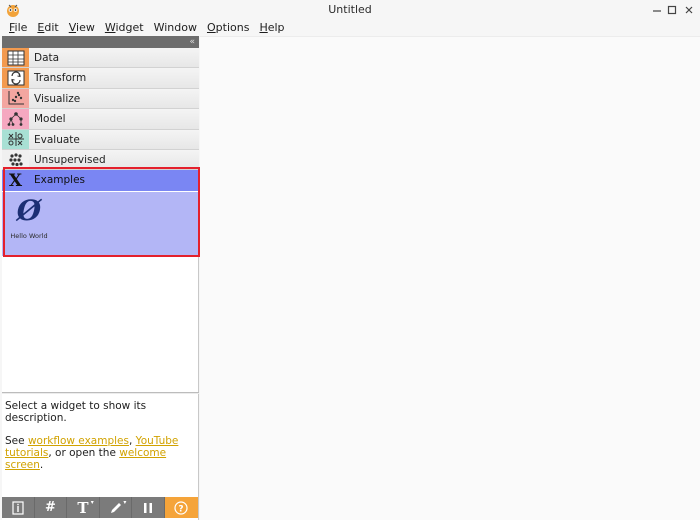  I want to click on widget-categories: Data Transform Visualize Model Evaluate, so click(100, 119).